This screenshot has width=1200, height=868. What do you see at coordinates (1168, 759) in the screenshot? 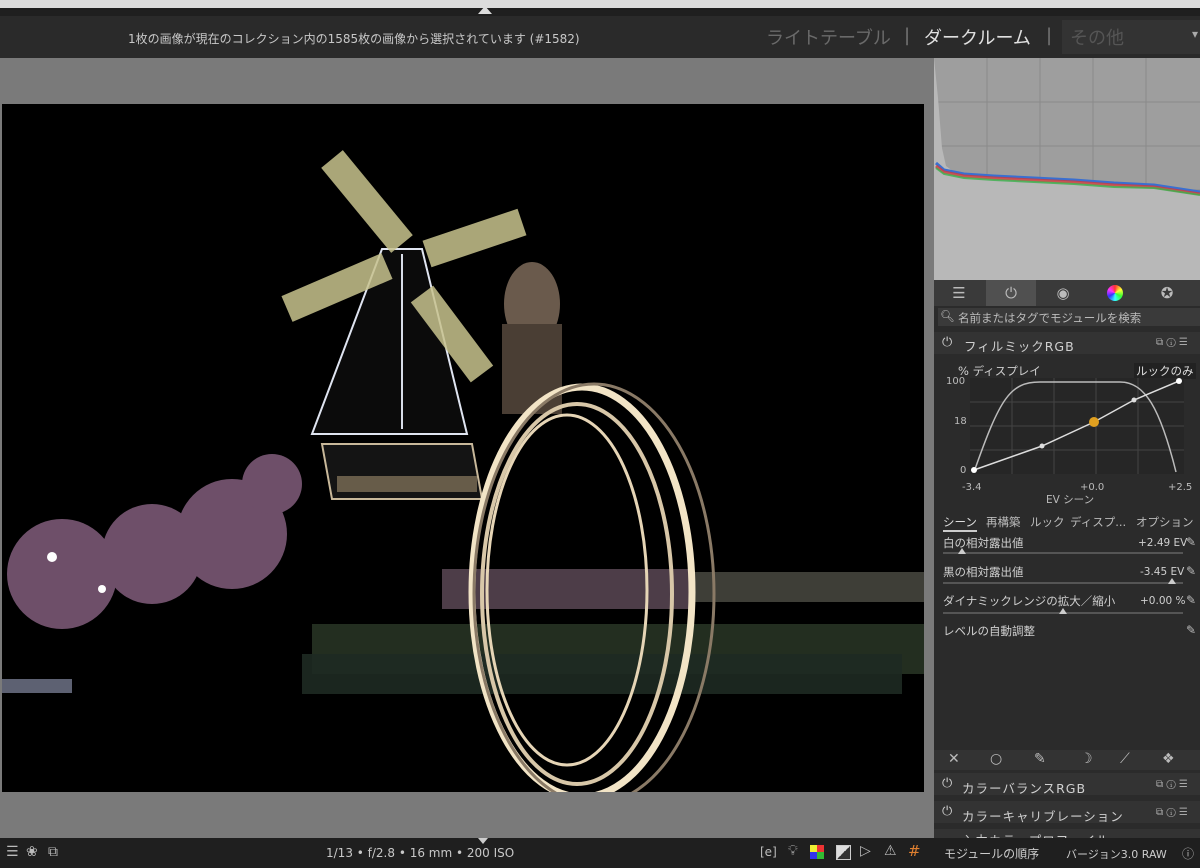
I see `raster-icon: ❖` at bounding box center [1168, 759].